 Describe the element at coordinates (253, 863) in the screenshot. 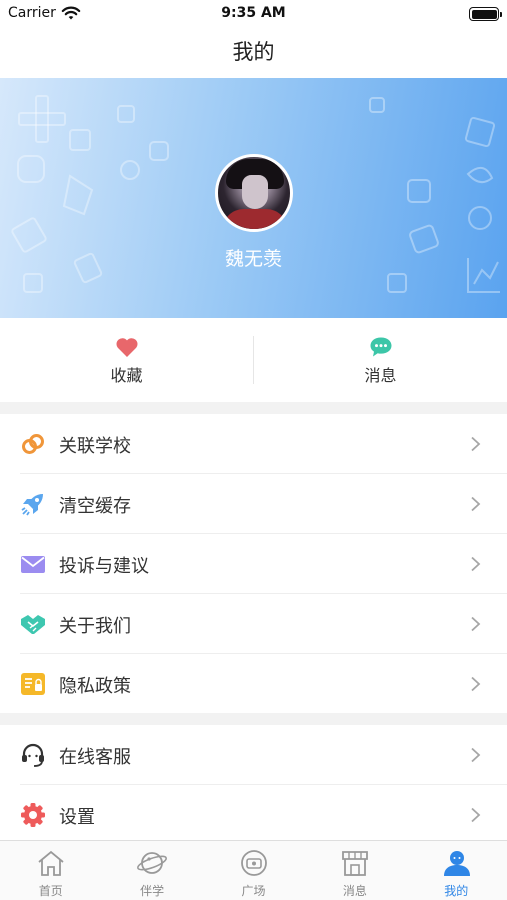

I see `square-icon` at that location.